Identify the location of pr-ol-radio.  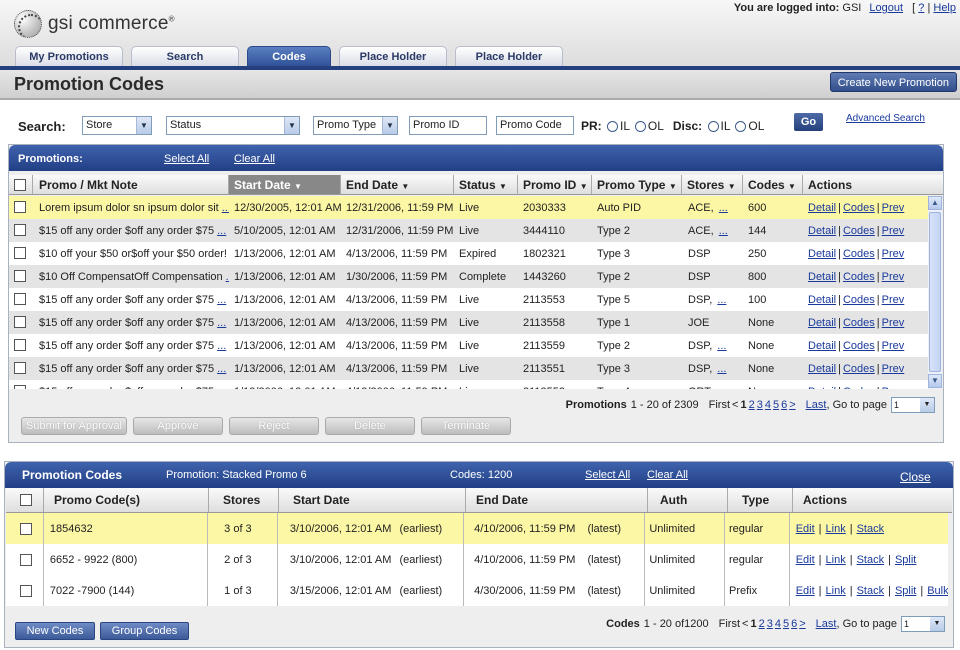
(640, 126).